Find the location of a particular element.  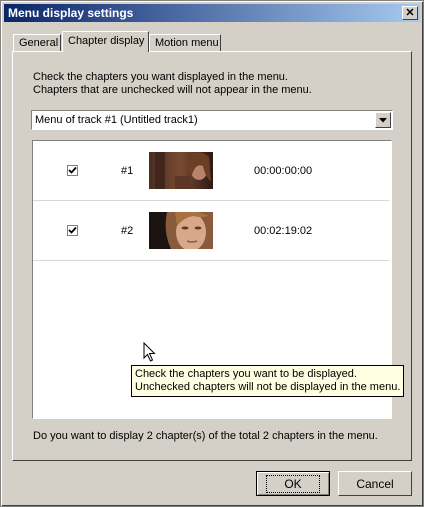

chapter-2-number: #2 is located at coordinates (127, 231).